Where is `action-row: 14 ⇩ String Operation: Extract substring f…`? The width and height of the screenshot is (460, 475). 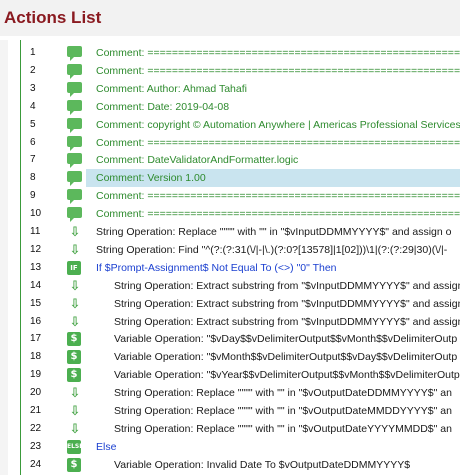
action-row: 14 ⇩ String Operation: Extract substring f… is located at coordinates (230, 286).